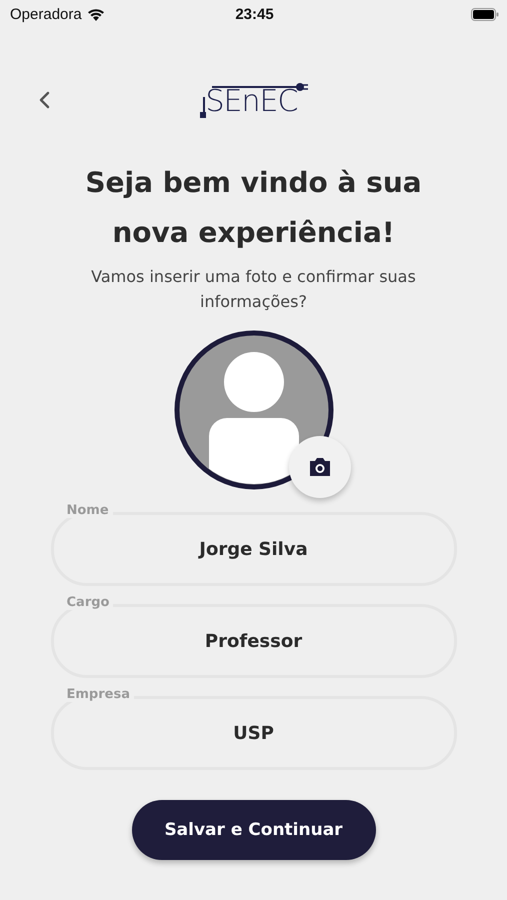  I want to click on welcome-subtitle: Vamos inserir uma foto e confirmar suas informações?, so click(253, 289).